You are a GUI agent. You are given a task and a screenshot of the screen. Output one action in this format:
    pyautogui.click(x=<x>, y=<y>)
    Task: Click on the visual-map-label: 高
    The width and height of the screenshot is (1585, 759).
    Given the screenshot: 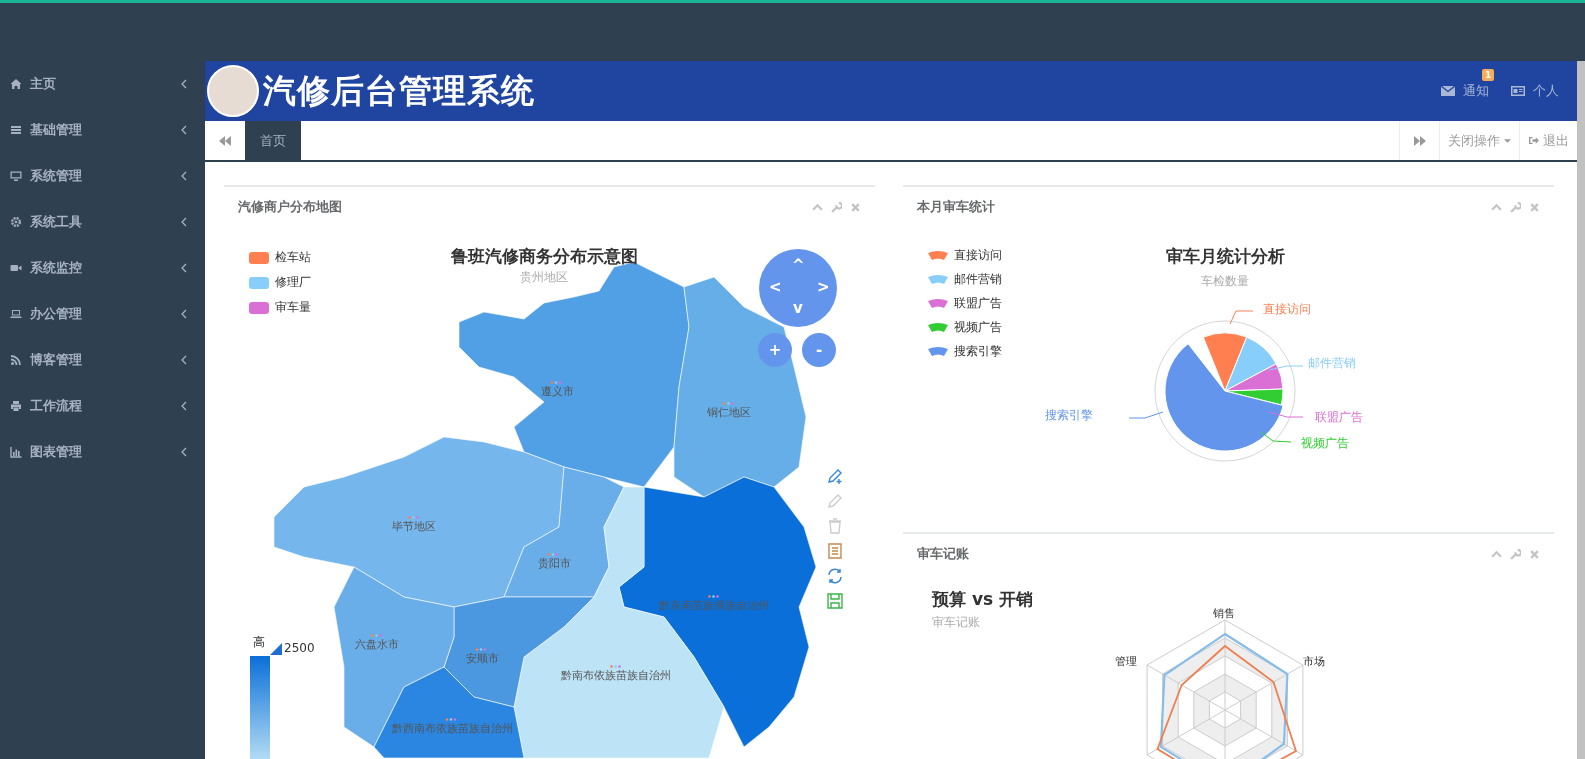 What is the action you would take?
    pyautogui.click(x=259, y=642)
    